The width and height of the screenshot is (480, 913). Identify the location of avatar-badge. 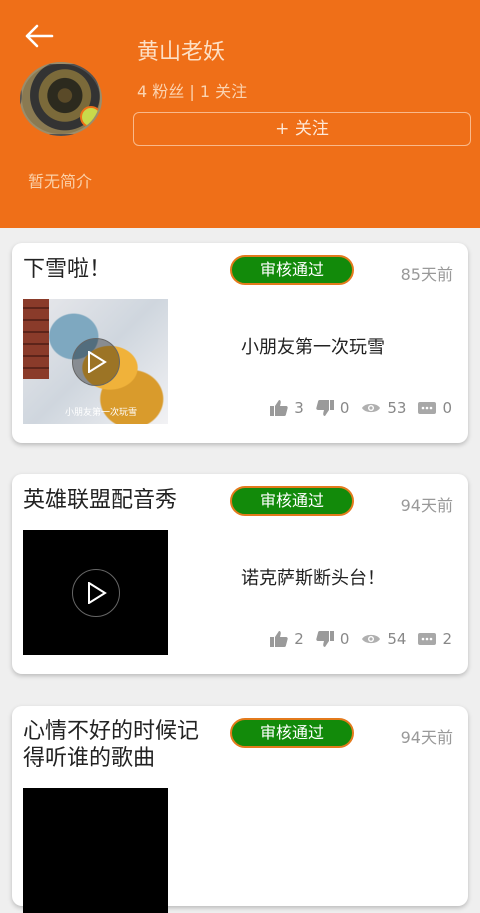
(90, 117).